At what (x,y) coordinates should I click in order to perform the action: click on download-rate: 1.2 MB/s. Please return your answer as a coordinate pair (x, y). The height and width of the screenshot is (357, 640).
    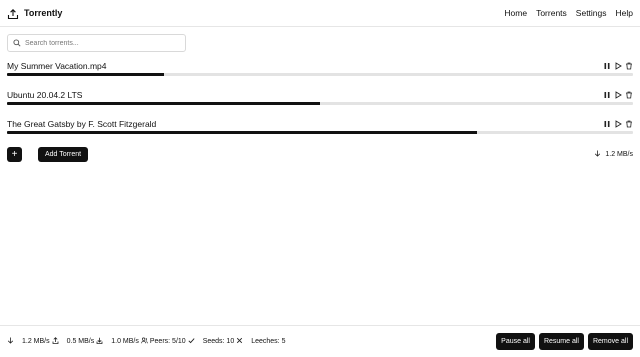
    Looking at the image, I should click on (36, 341).